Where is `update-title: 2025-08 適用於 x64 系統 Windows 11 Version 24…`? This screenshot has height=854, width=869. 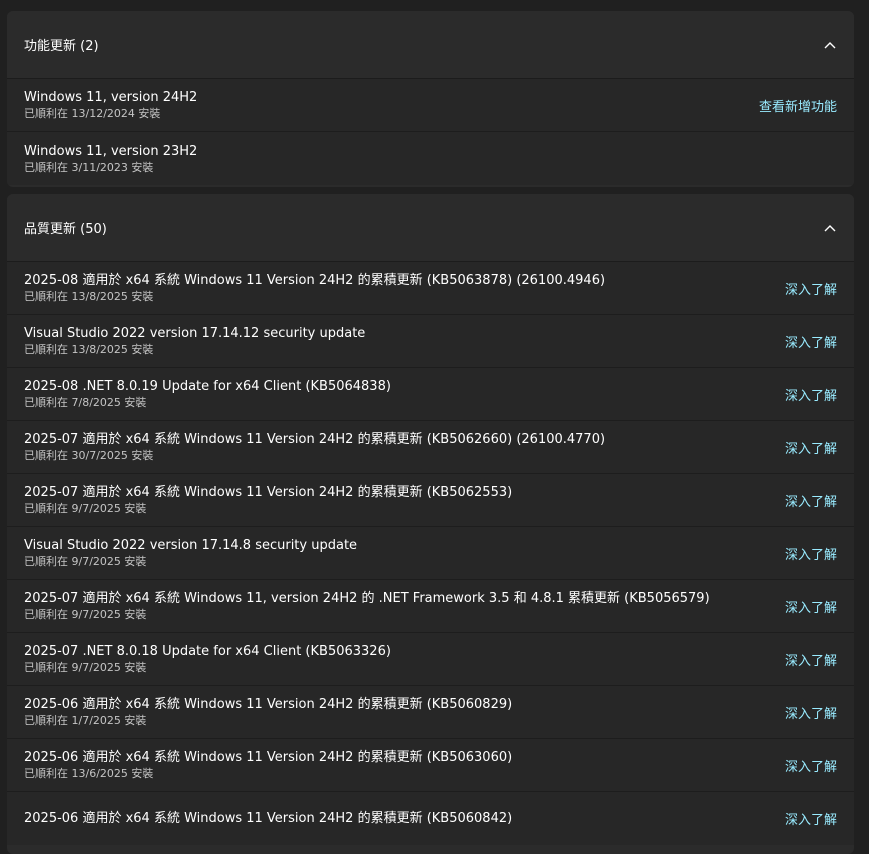
update-title: 2025-08 適用於 x64 系統 Windows 11 Version 24… is located at coordinates (315, 280).